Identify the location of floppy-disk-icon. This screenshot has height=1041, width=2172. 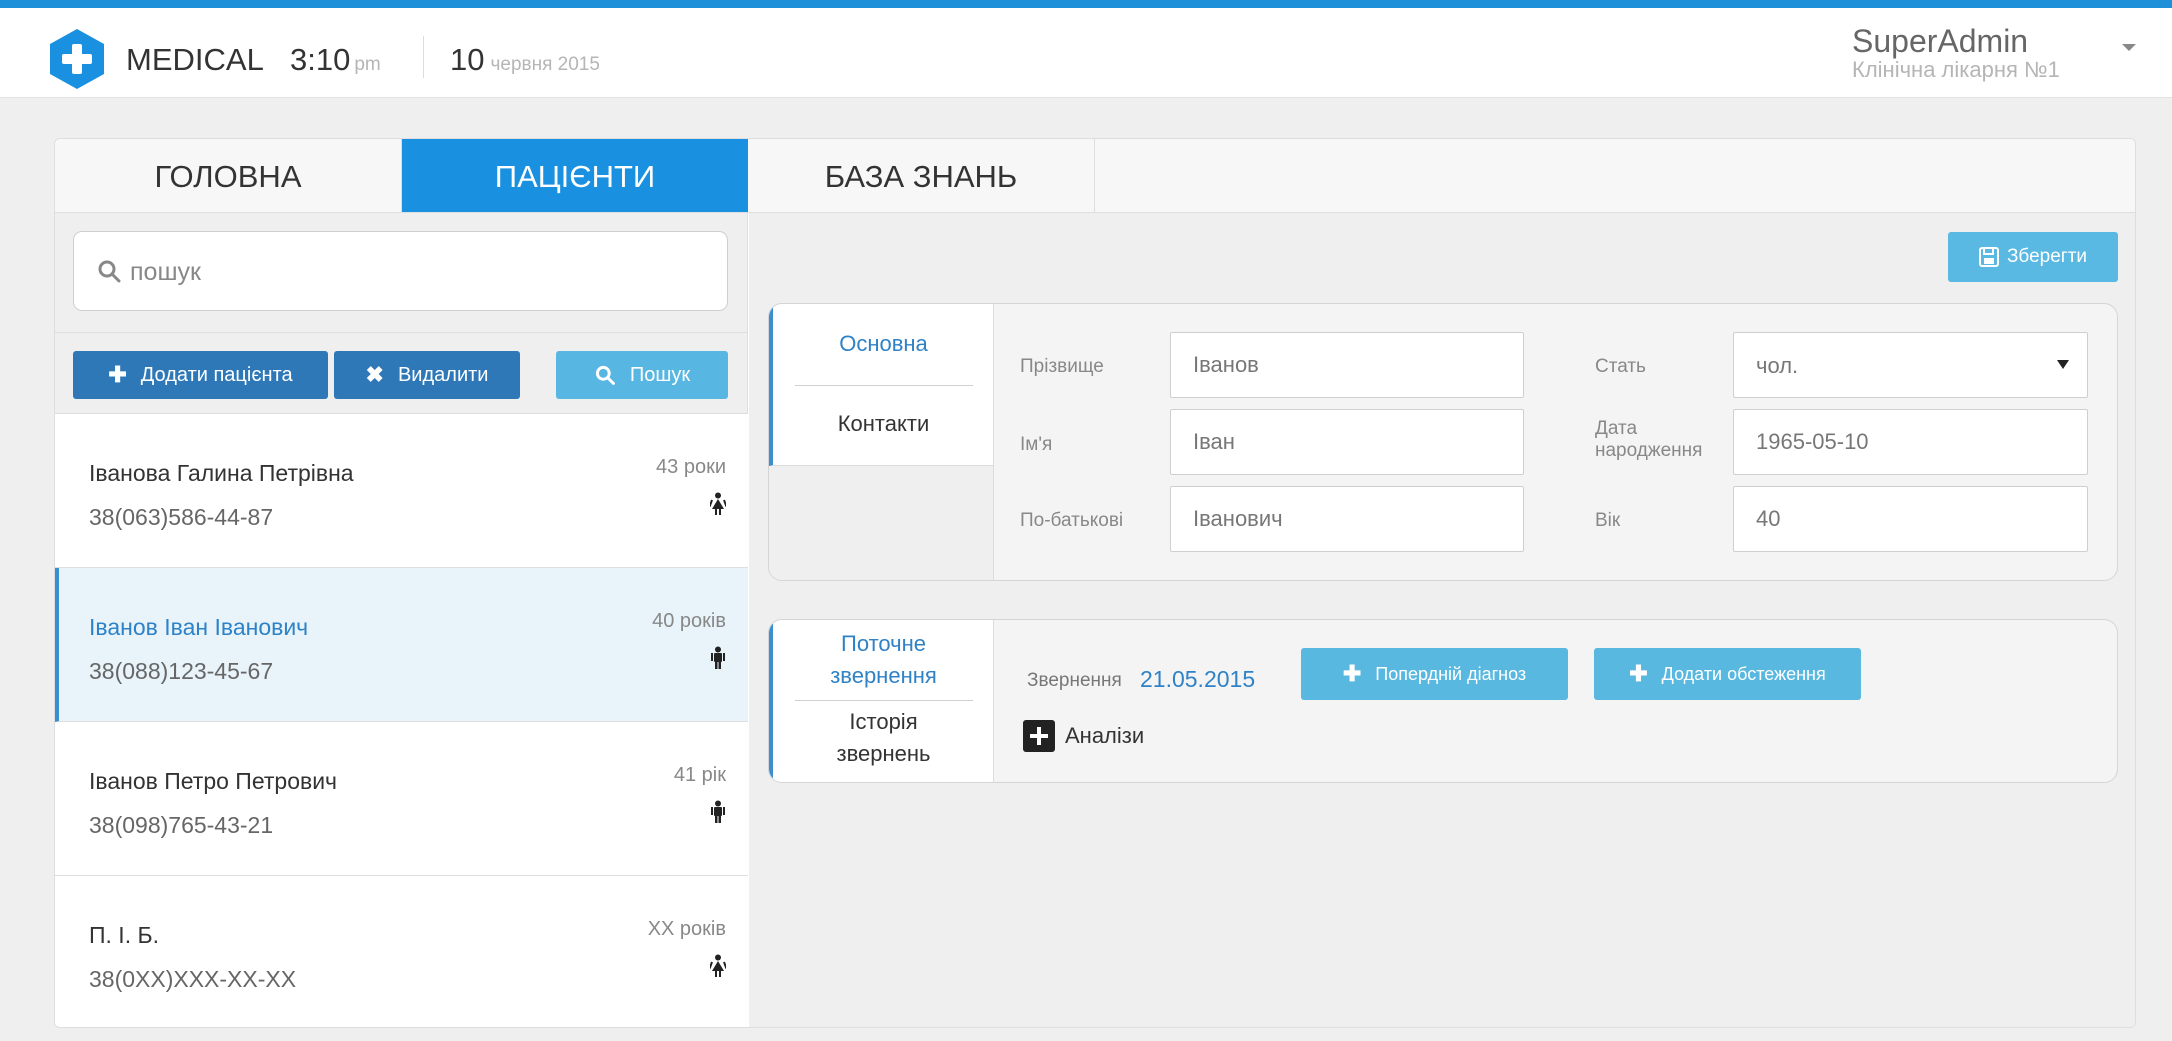
(1988, 257).